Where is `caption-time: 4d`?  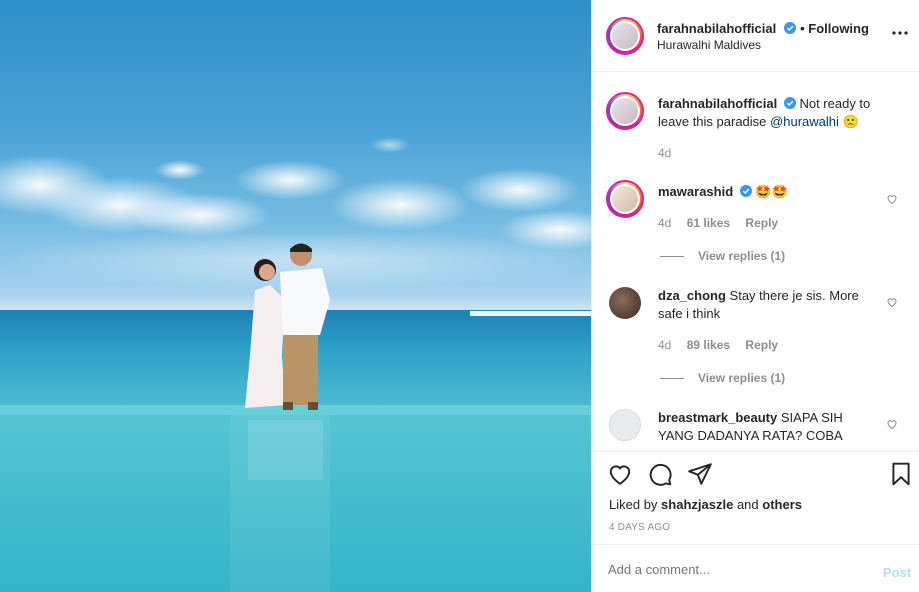 caption-time: 4d is located at coordinates (664, 153).